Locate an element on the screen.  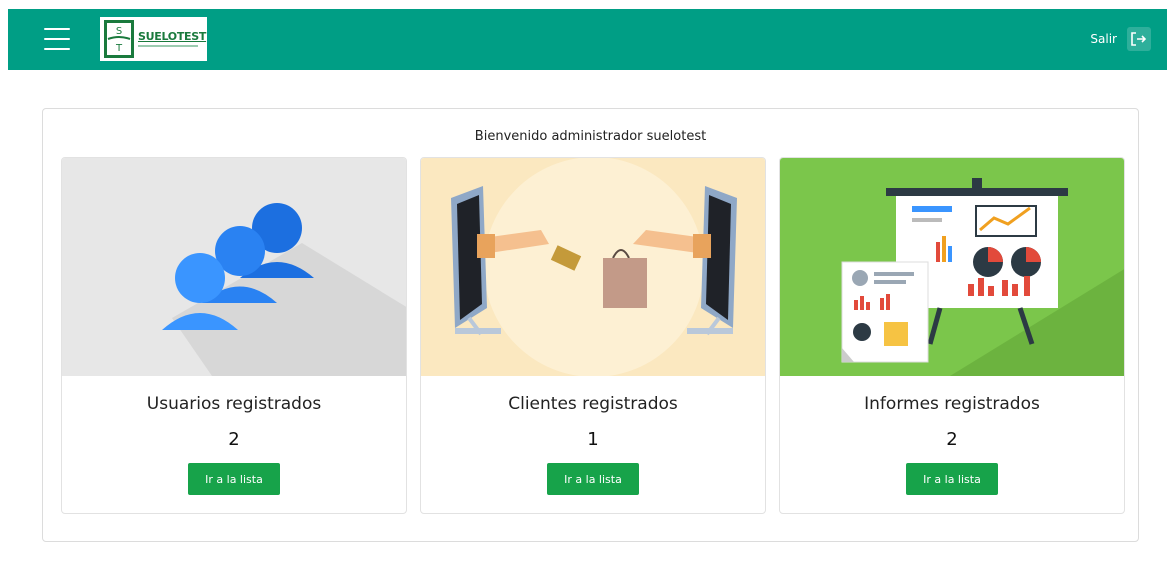
users-list-button: Ir a la lista is located at coordinates (234, 479).